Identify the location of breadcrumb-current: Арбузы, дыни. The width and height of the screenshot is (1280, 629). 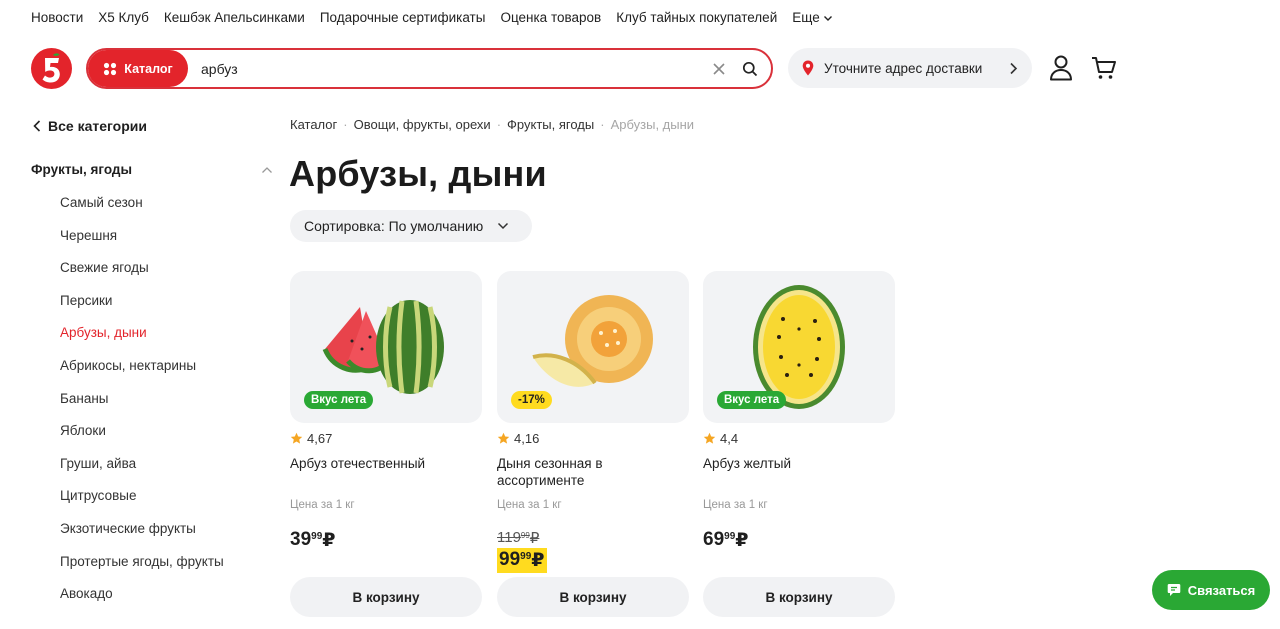
(652, 124).